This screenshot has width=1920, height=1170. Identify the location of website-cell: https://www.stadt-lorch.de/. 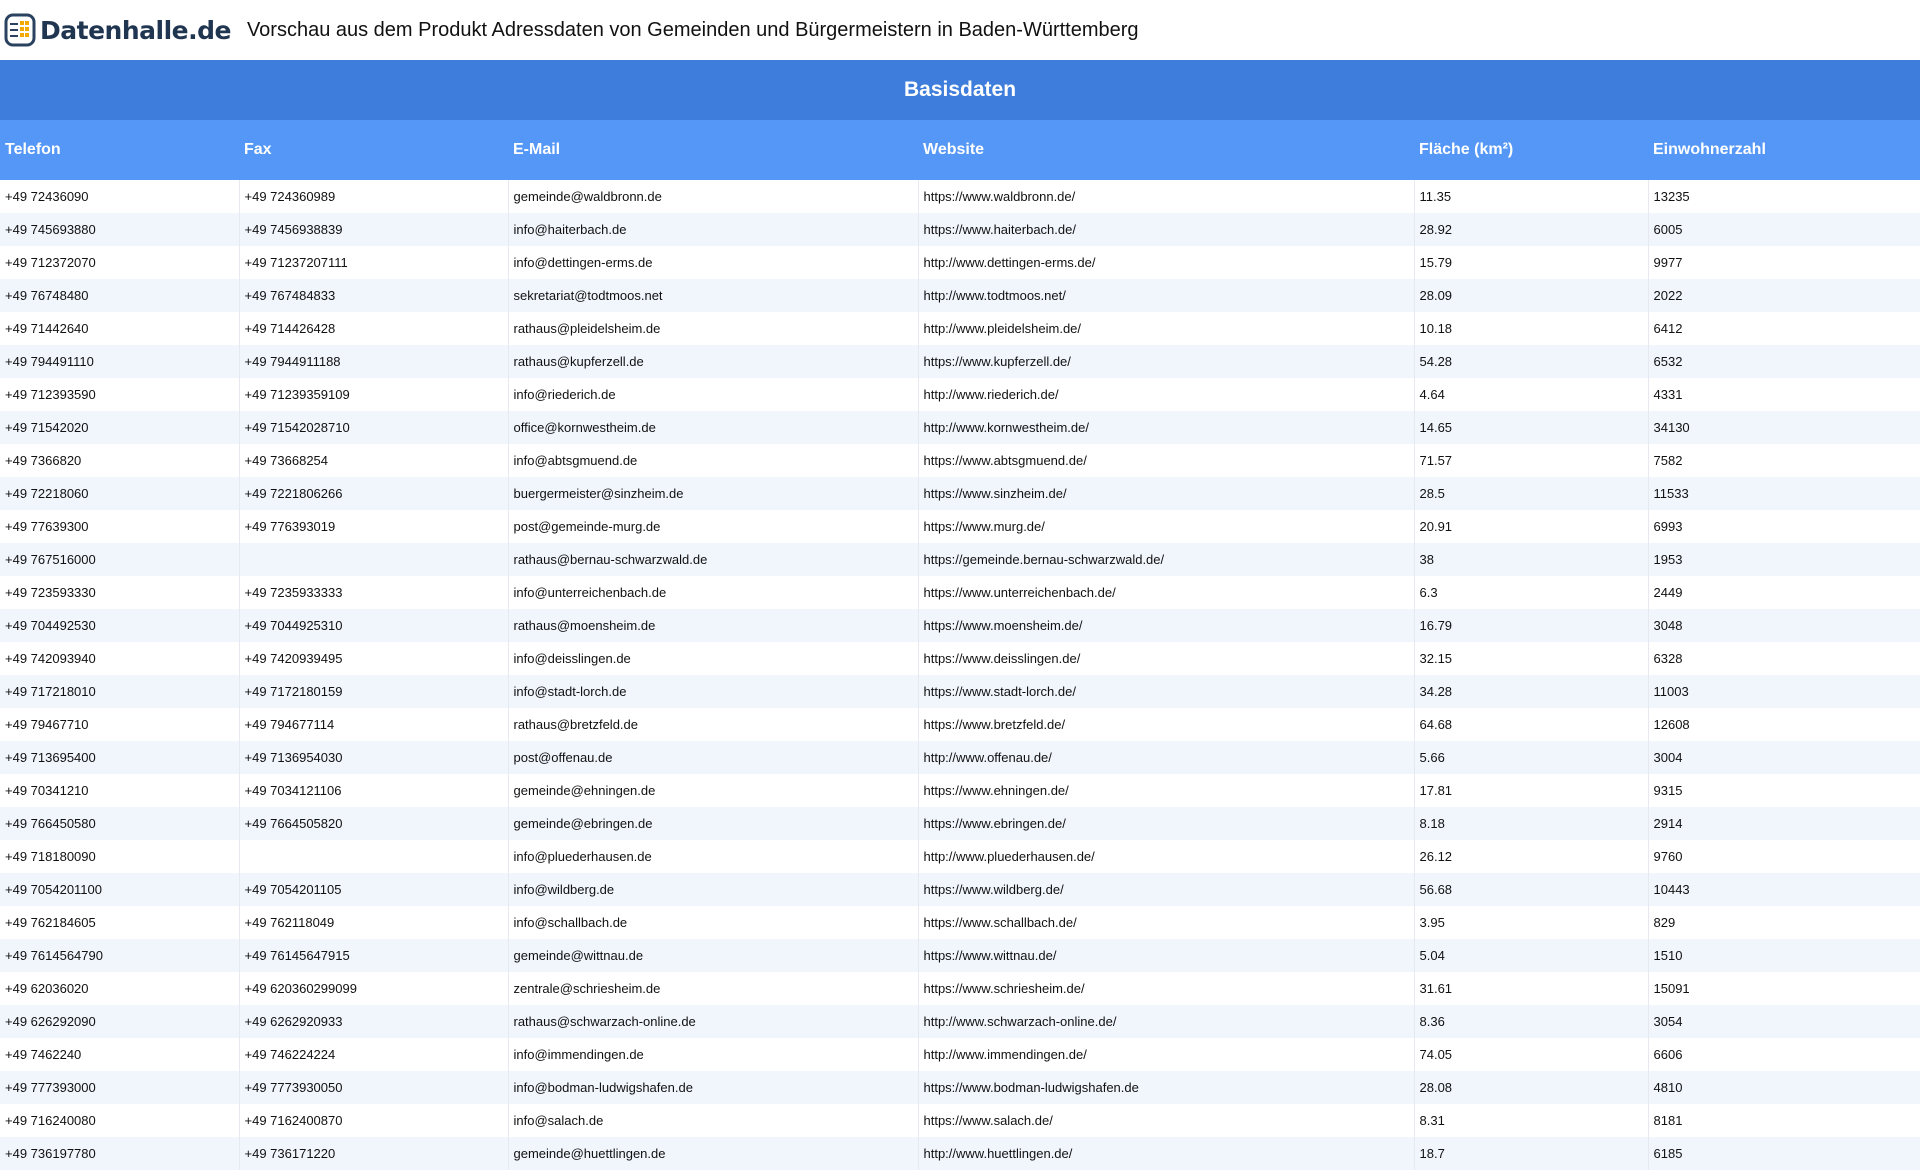
(1166, 691).